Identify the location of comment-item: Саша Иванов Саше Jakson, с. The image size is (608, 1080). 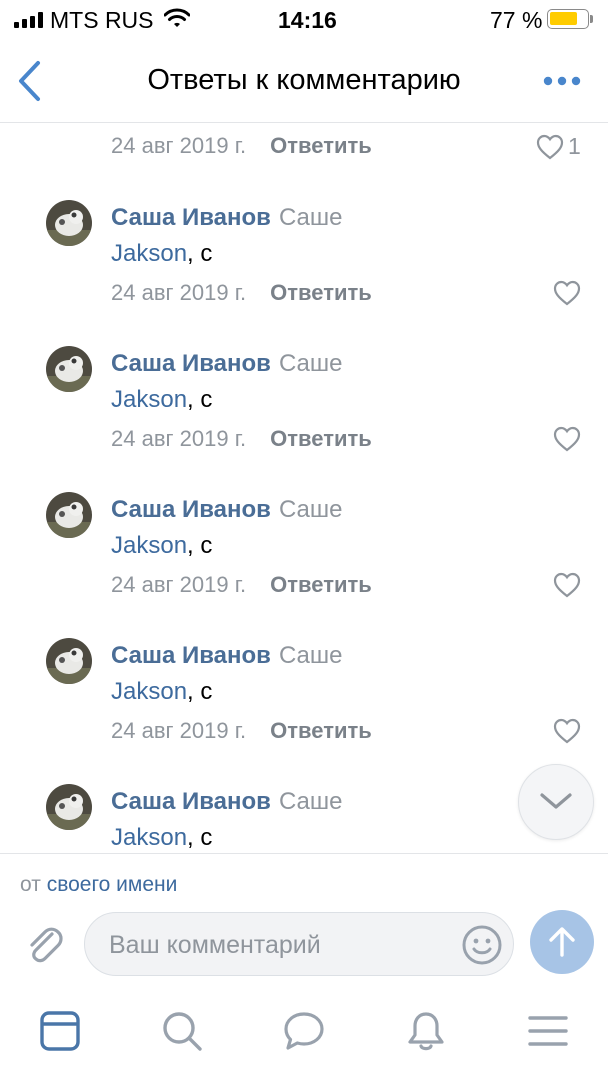
(304, 816).